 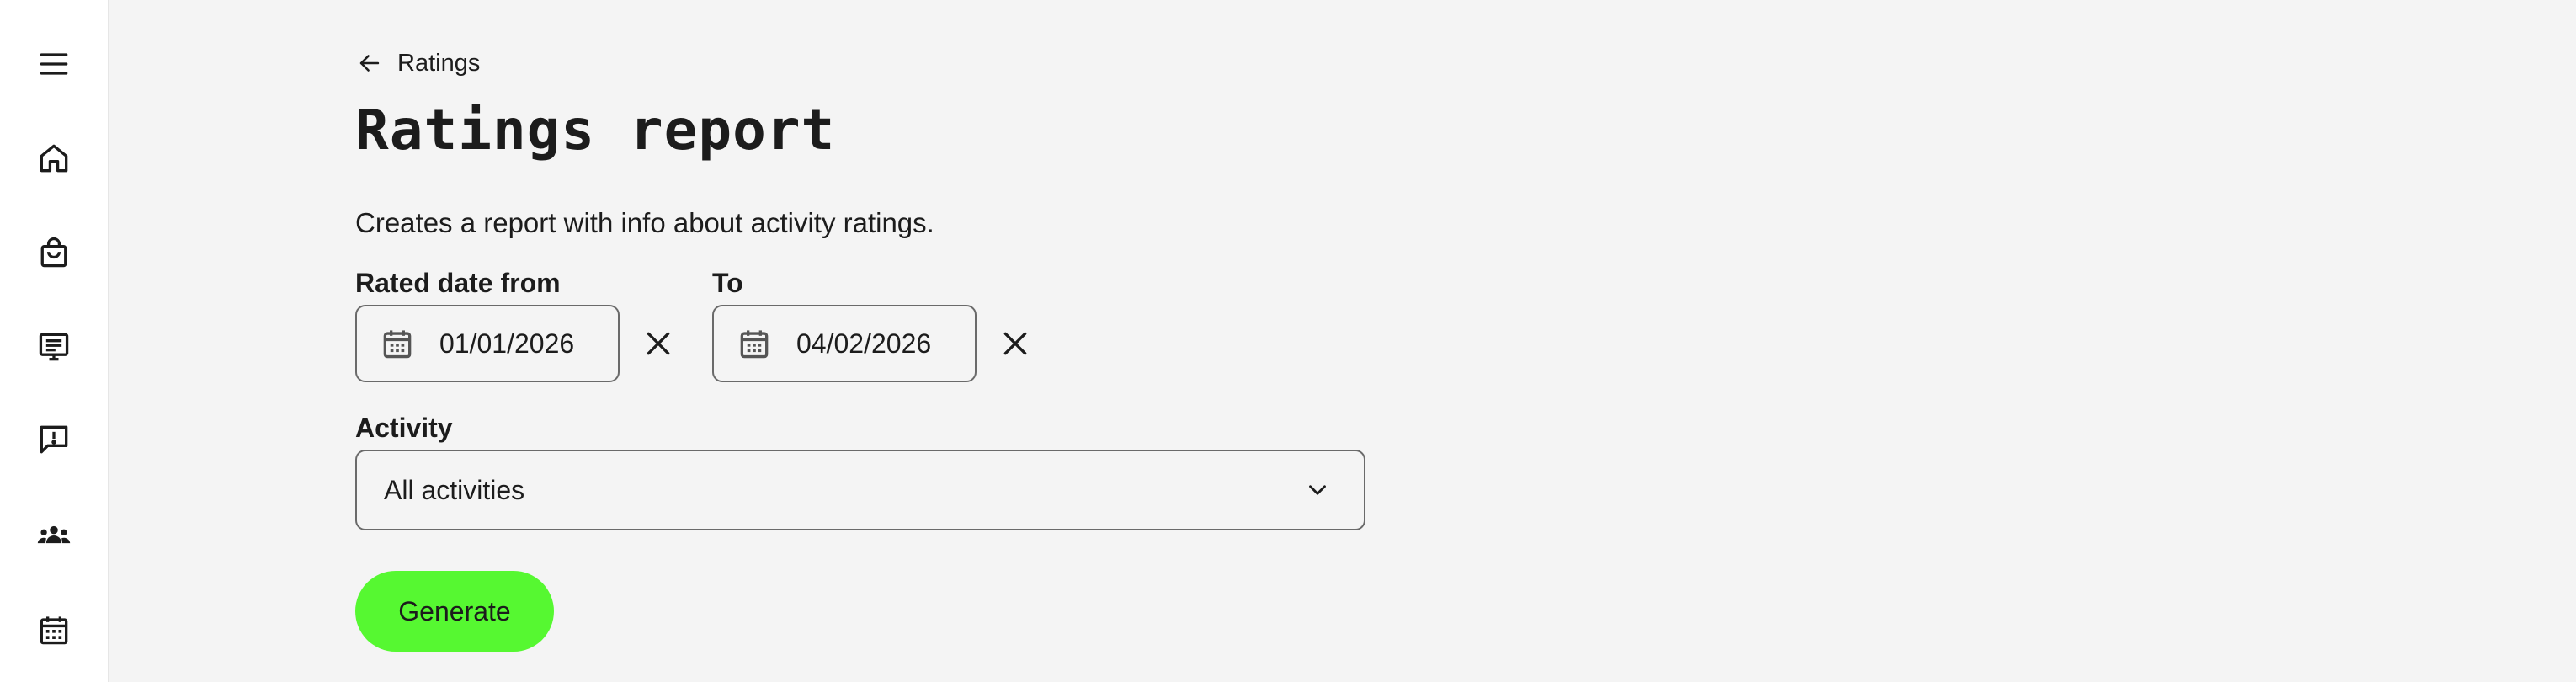 I want to click on date-to-label: To, so click(x=728, y=283).